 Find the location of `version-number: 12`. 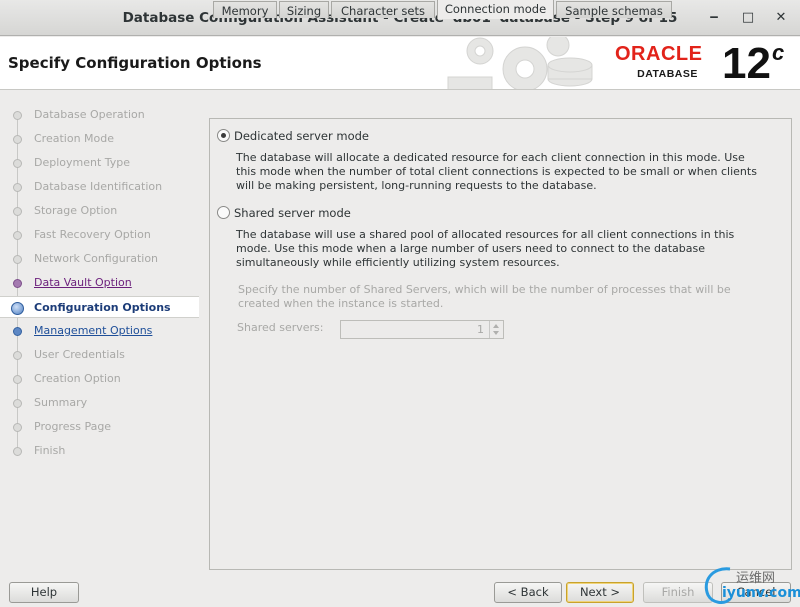

version-number: 12 is located at coordinates (746, 63).